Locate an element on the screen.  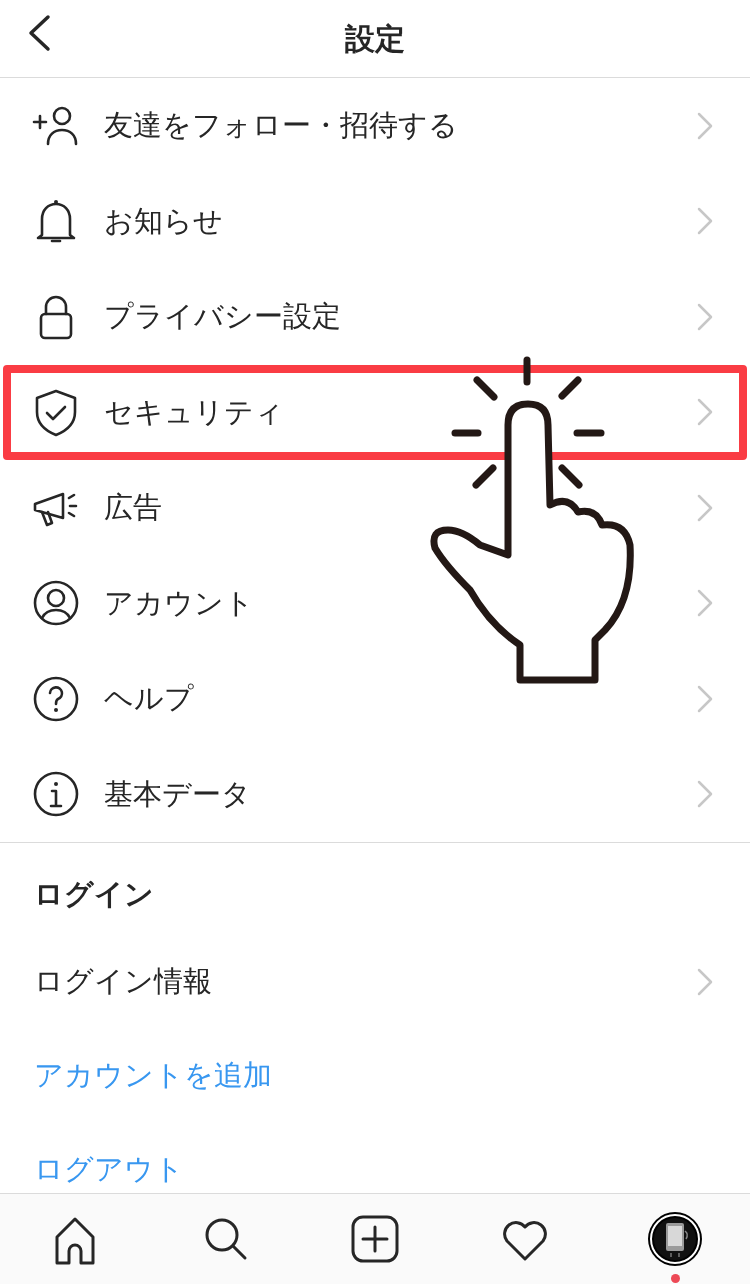
menu-item: 友達をフォロー・招待する is located at coordinates (375, 126).